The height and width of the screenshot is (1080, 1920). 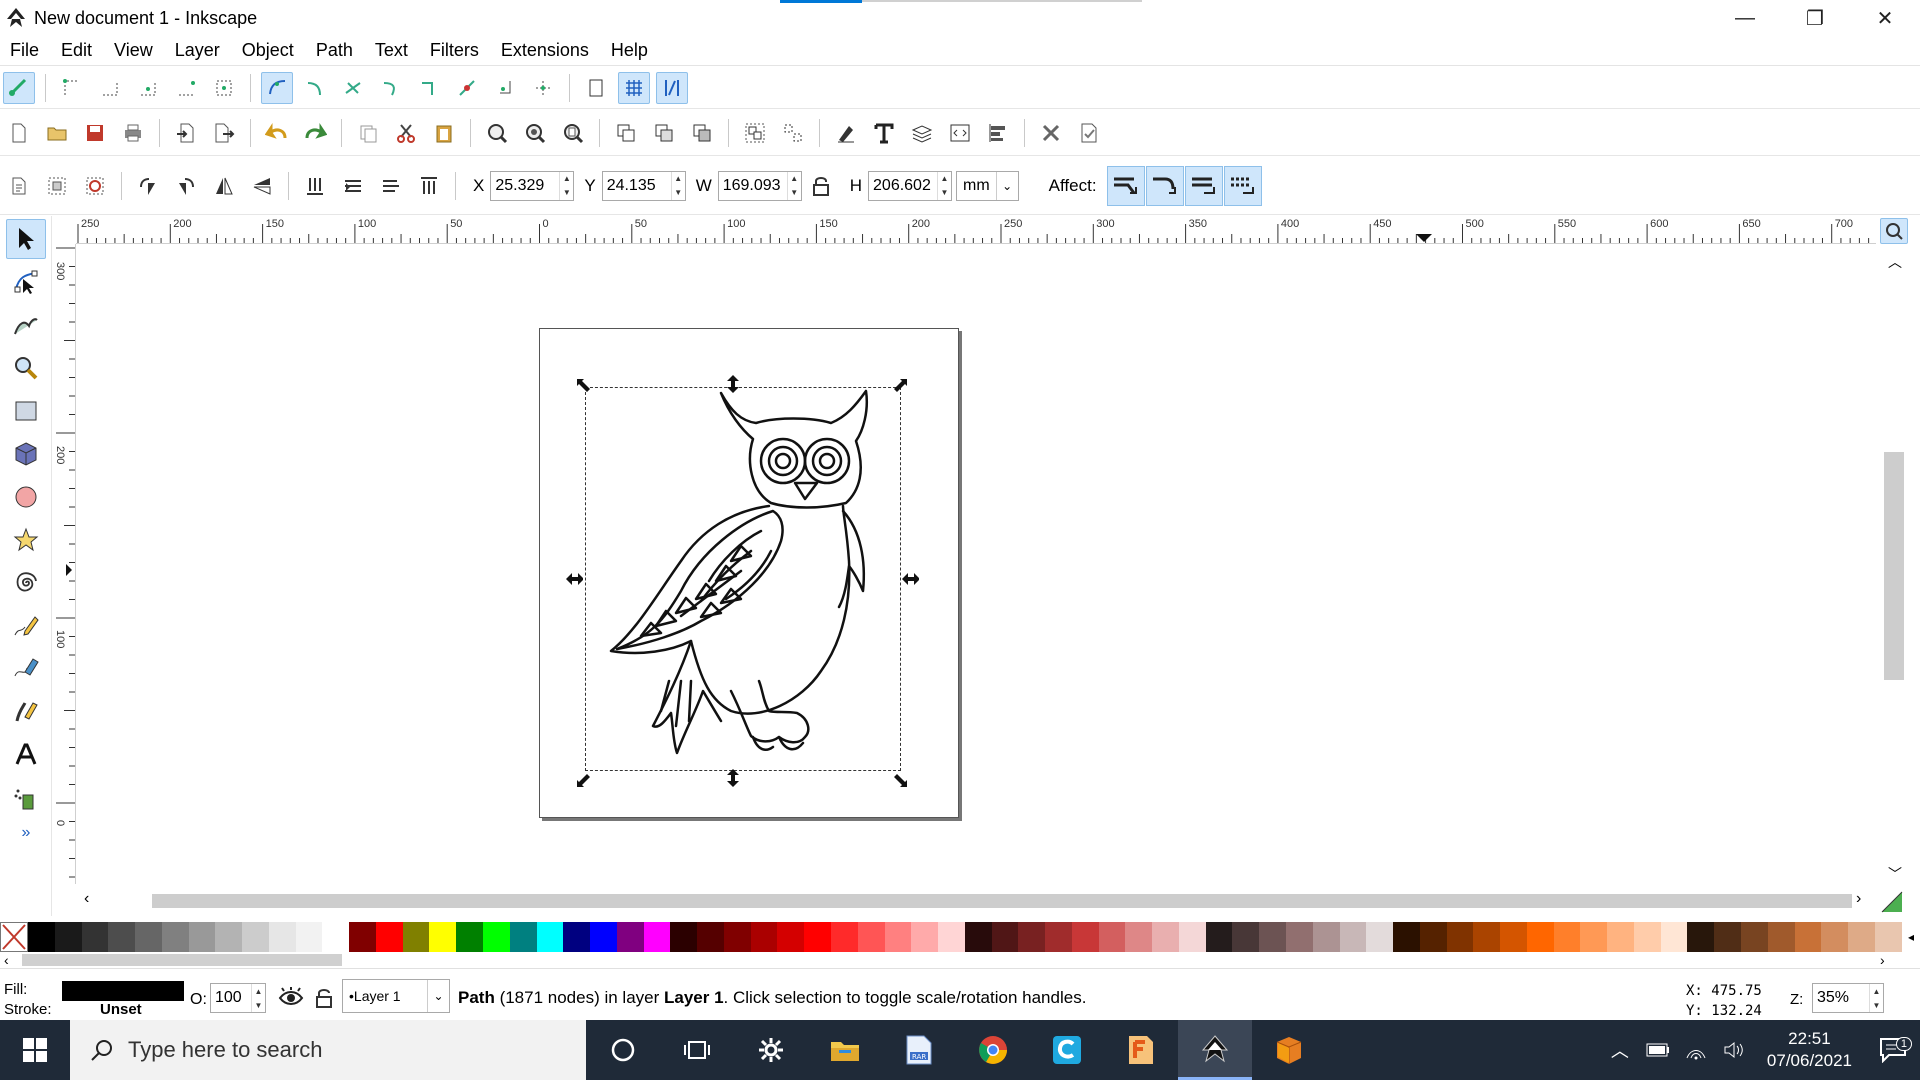 I want to click on x-stepper: ▲ ▼, so click(x=566, y=185).